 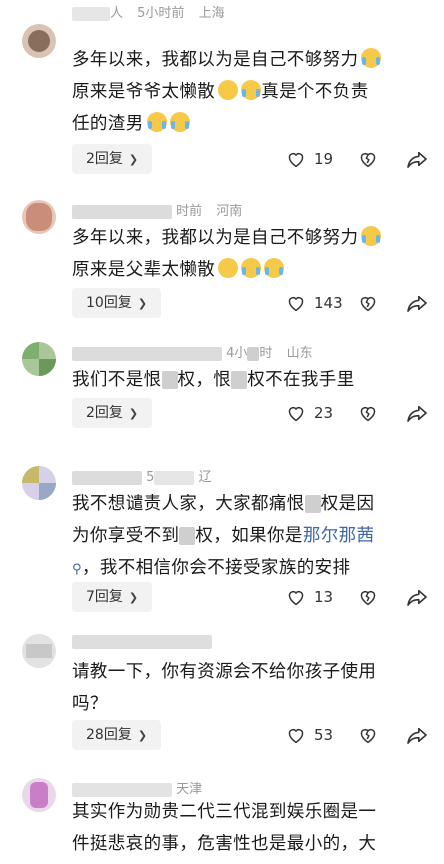 What do you see at coordinates (357, 597) in the screenshot?
I see `comment-actions: 13` at bounding box center [357, 597].